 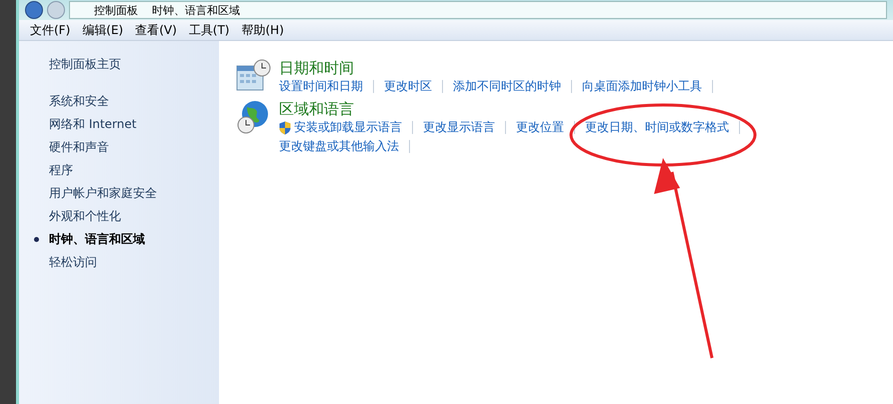 I want to click on sidebar-item: 用户帐户和家庭安全, so click(x=103, y=193).